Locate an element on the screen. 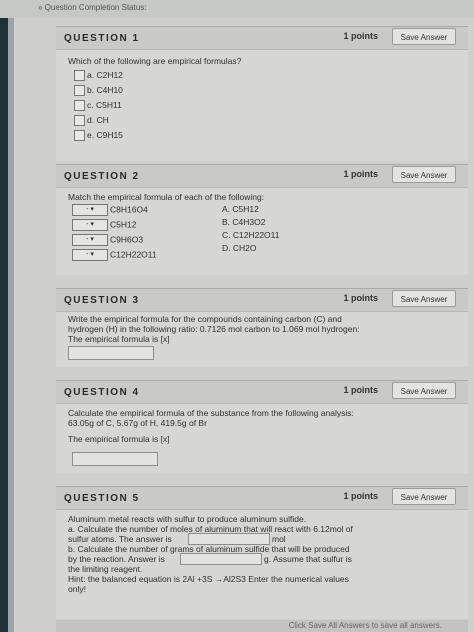  question-5-line-8: only! is located at coordinates (77, 589).